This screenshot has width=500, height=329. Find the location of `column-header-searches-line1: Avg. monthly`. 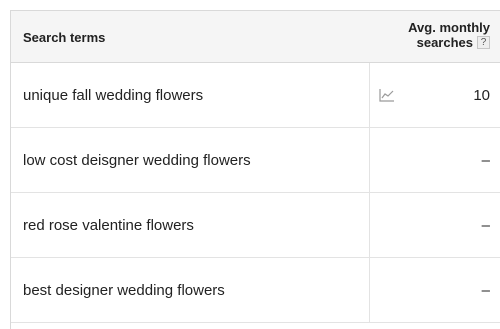

column-header-searches-line1: Avg. monthly is located at coordinates (449, 27).